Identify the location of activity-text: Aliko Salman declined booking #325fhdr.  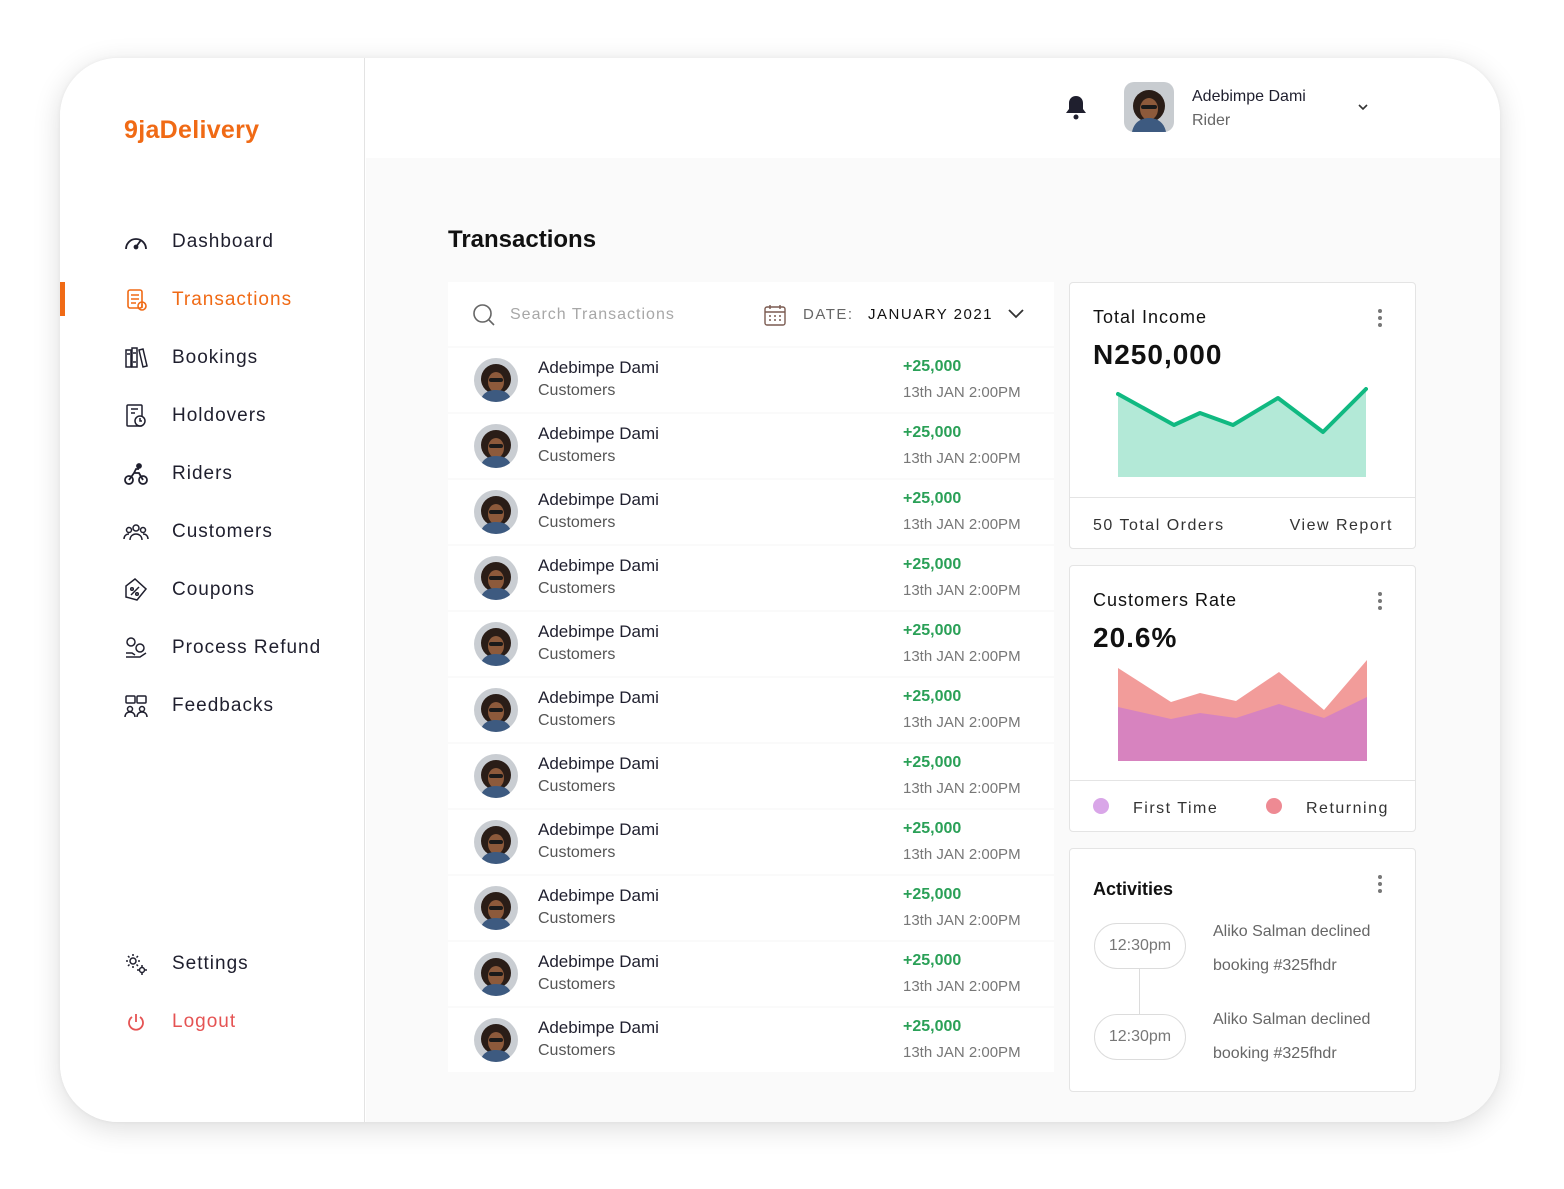
(1308, 949).